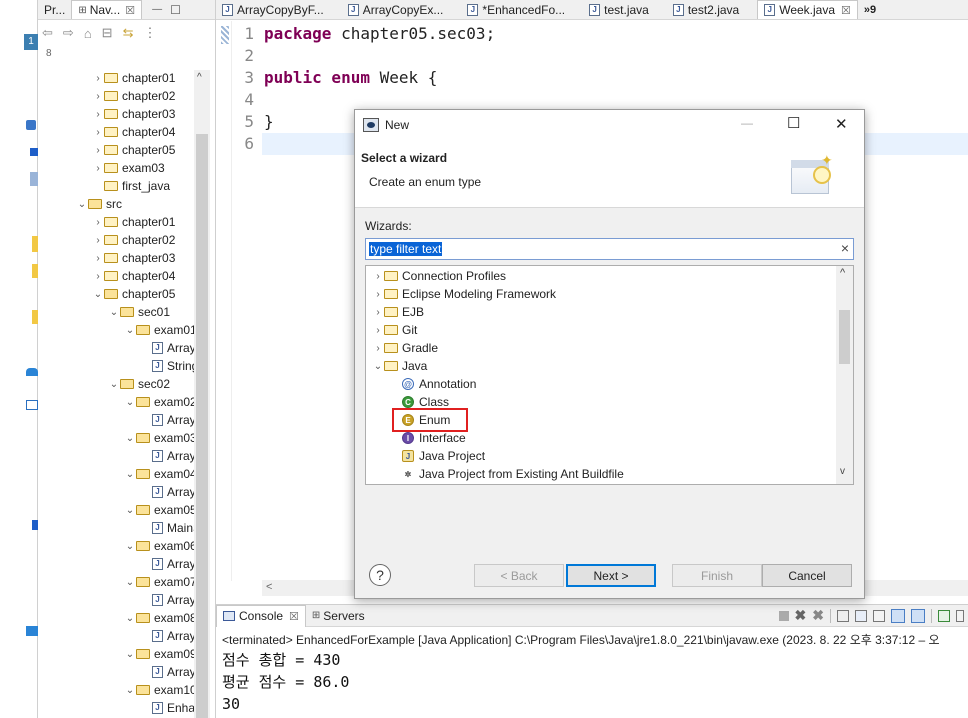  What do you see at coordinates (160, 510) in the screenshot?
I see `tree-folder-item: ⌄ exam05` at bounding box center [160, 510].